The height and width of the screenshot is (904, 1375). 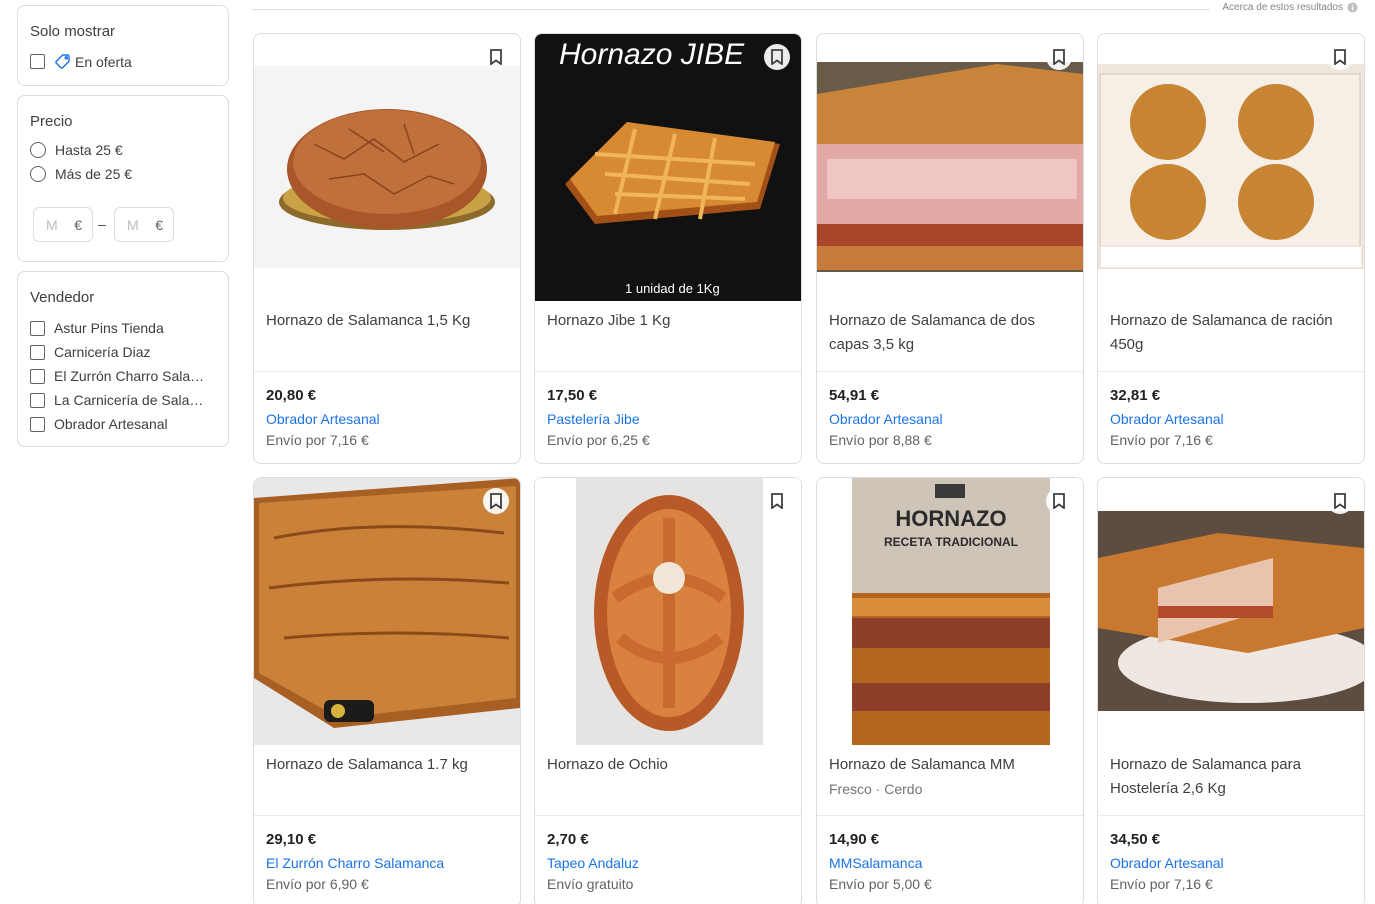 What do you see at coordinates (133, 224) in the screenshot?
I see `price-max-placeholder: M` at bounding box center [133, 224].